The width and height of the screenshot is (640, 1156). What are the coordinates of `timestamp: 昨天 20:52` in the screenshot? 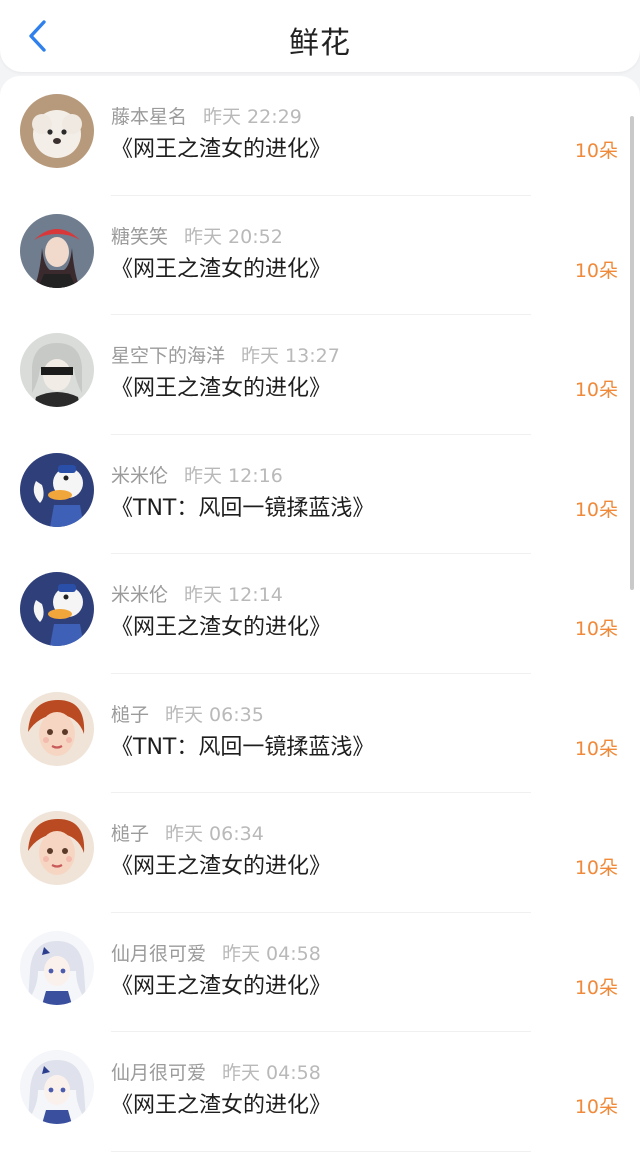 It's located at (233, 236).